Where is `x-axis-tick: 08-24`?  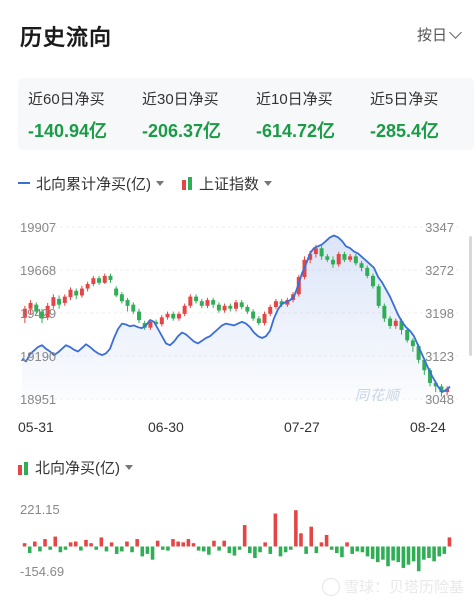 x-axis-tick: 08-24 is located at coordinates (428, 427).